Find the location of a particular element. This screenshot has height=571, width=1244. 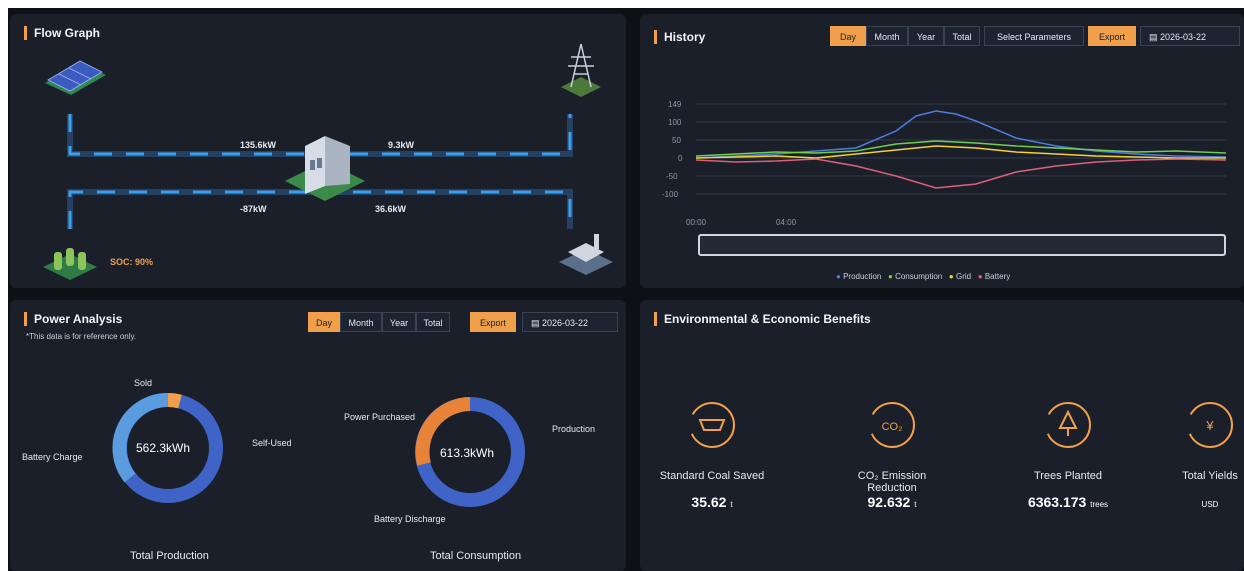

production-total: 562.3kWh is located at coordinates (163, 448).